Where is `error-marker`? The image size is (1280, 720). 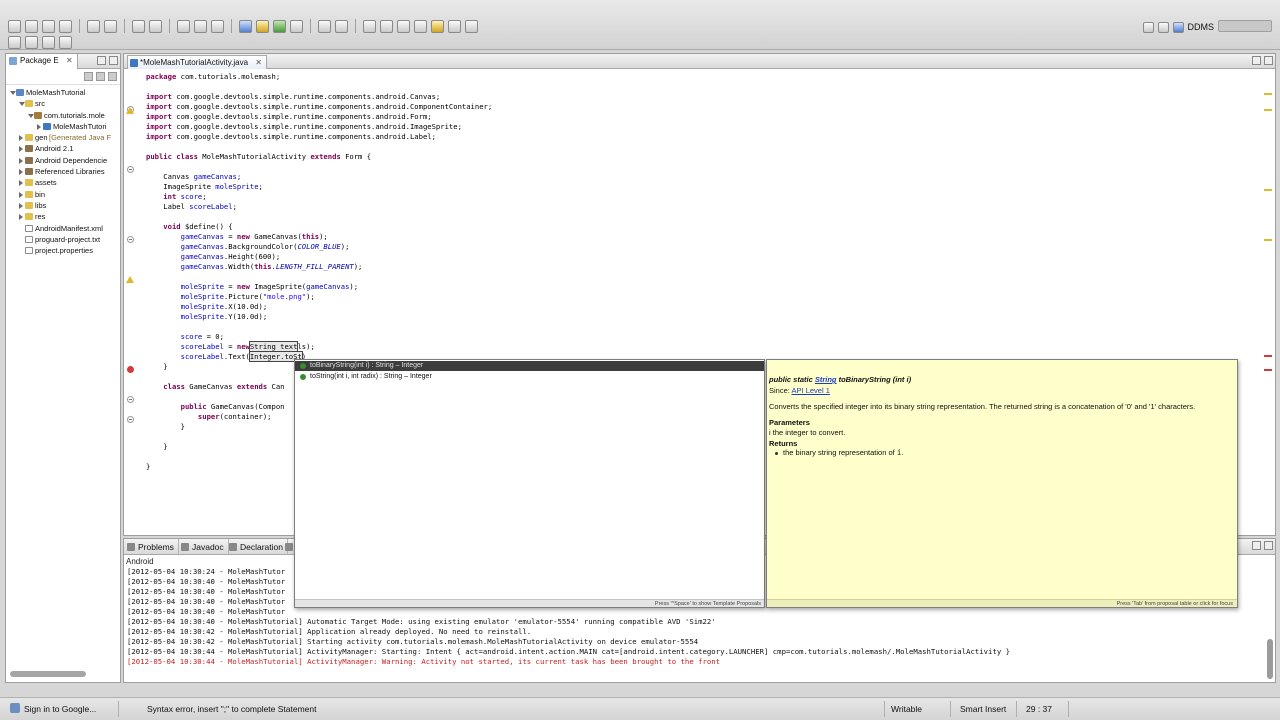
error-marker is located at coordinates (1268, 356).